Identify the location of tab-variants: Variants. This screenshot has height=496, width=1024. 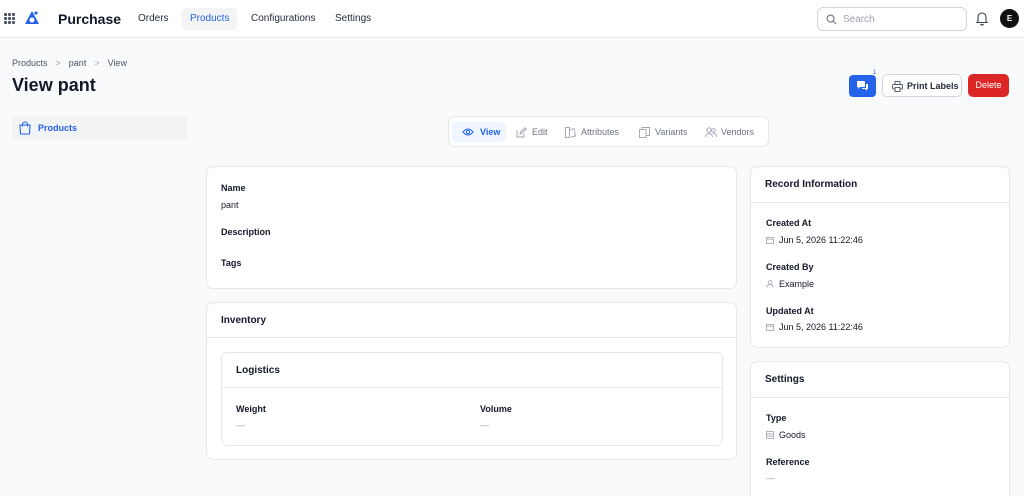
(665, 132).